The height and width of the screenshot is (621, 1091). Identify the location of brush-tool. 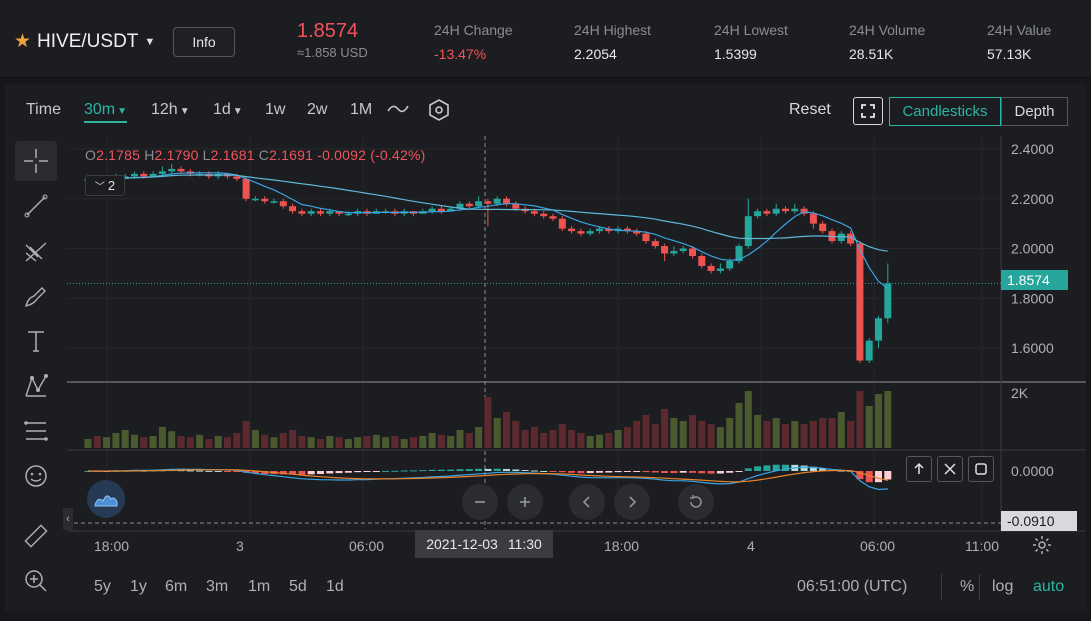
(36, 296).